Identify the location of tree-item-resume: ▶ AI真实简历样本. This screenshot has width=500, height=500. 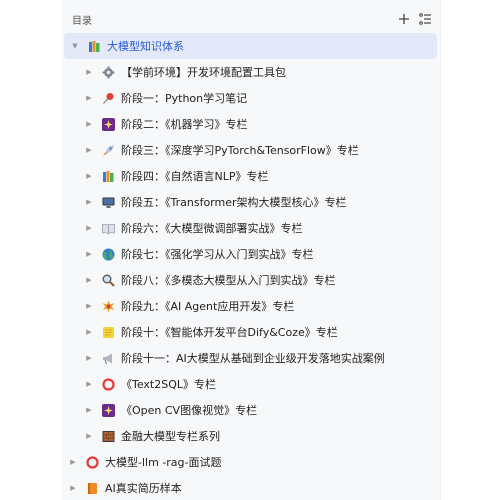
(251, 487).